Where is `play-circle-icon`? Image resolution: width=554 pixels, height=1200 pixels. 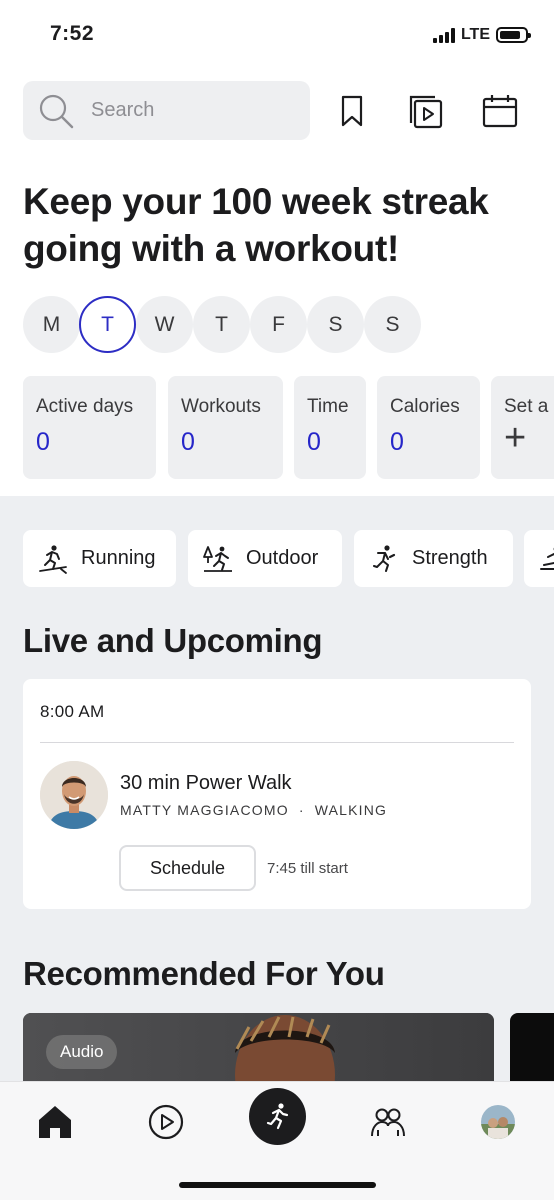
play-circle-icon is located at coordinates (166, 1122).